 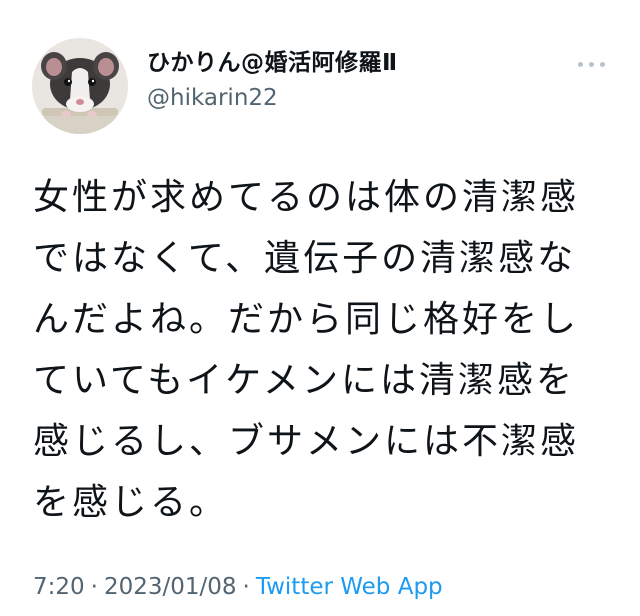 I want to click on rat-avatar-icon, so click(x=80, y=86).